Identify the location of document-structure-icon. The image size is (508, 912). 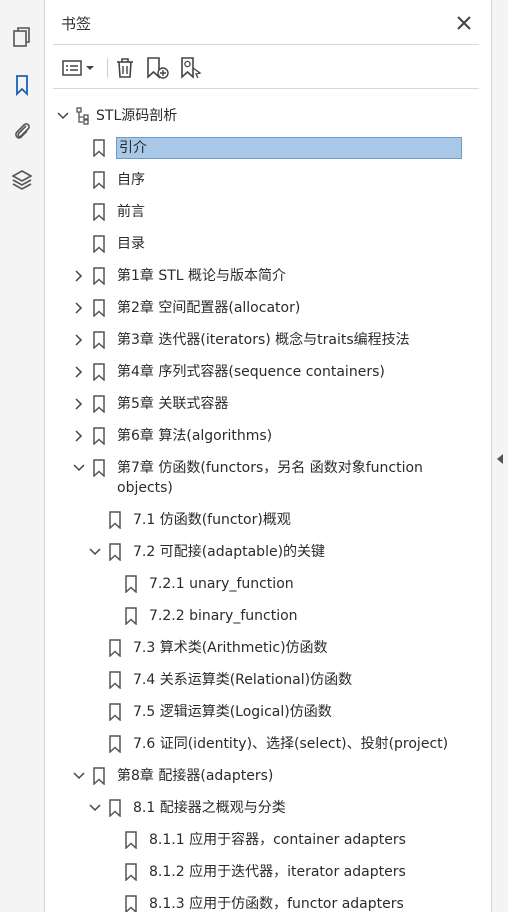
(82, 116).